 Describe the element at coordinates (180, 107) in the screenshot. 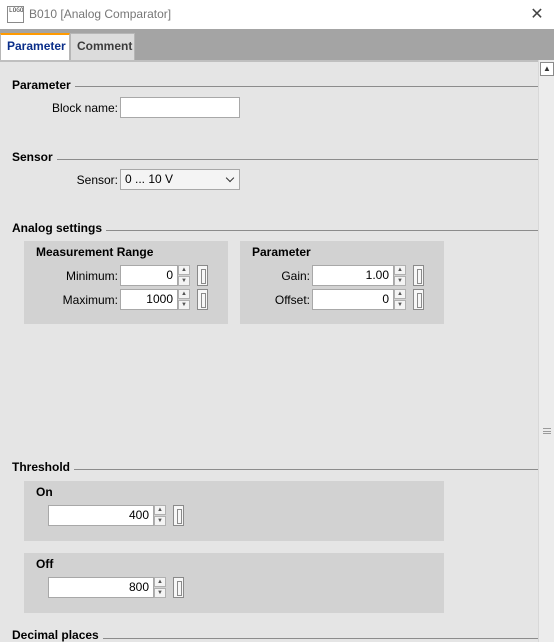

I see `block-name-input` at that location.